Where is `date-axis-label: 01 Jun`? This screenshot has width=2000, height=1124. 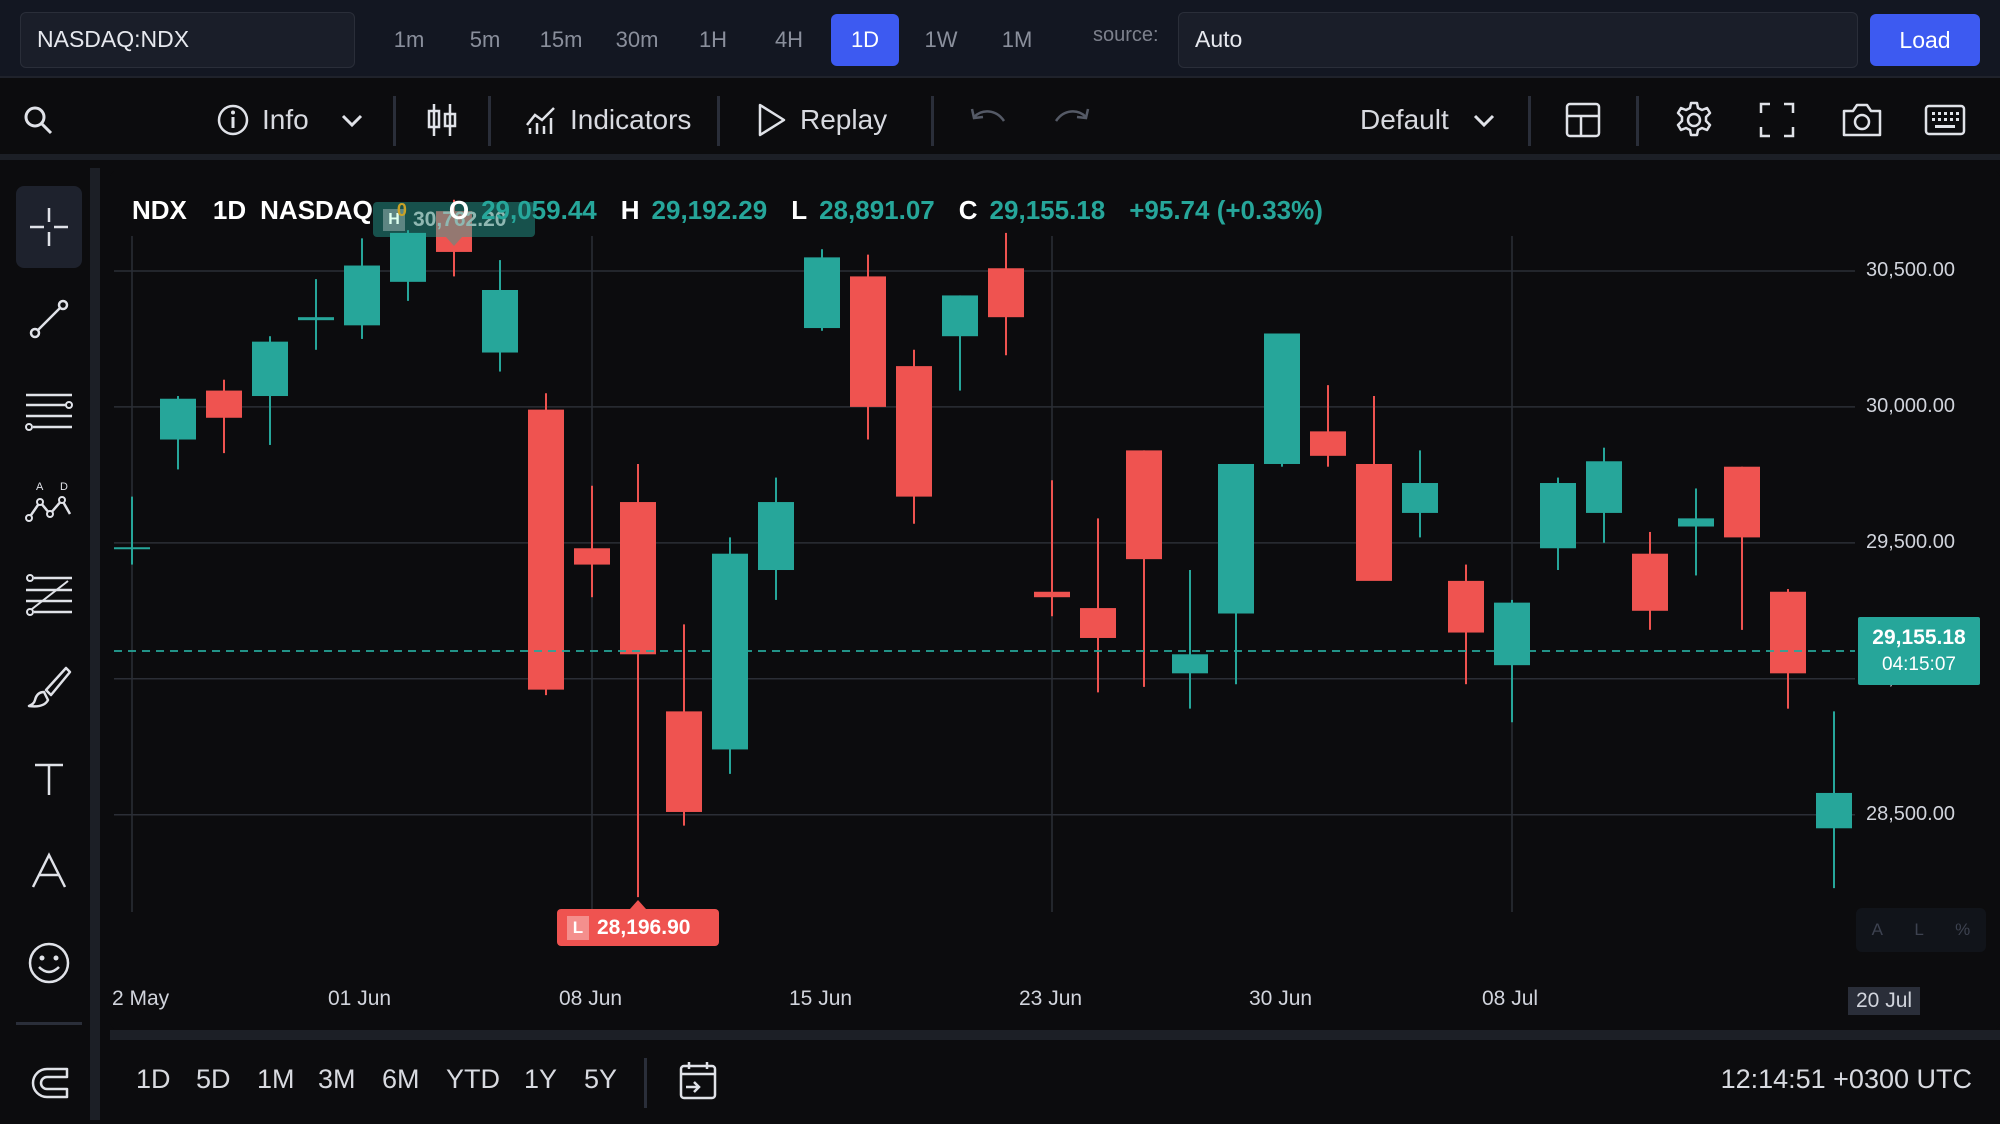
date-axis-label: 01 Jun is located at coordinates (360, 998).